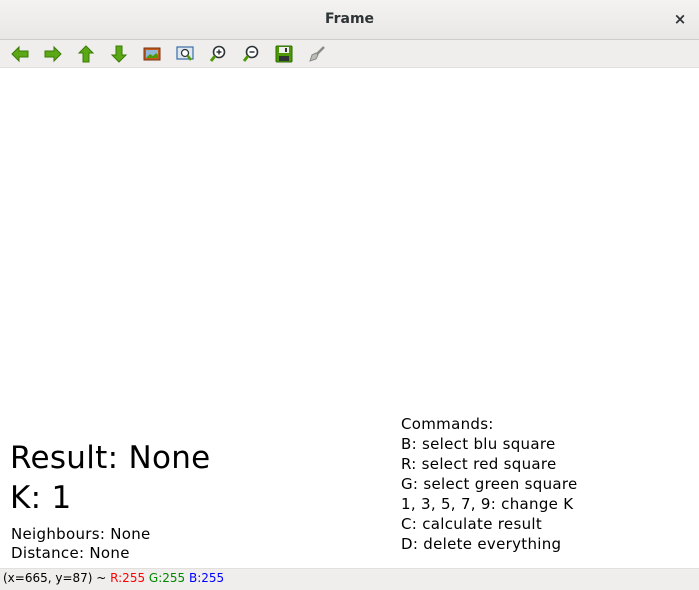 The width and height of the screenshot is (699, 590). What do you see at coordinates (478, 444) in the screenshot?
I see `command-line: B: select blu square` at bounding box center [478, 444].